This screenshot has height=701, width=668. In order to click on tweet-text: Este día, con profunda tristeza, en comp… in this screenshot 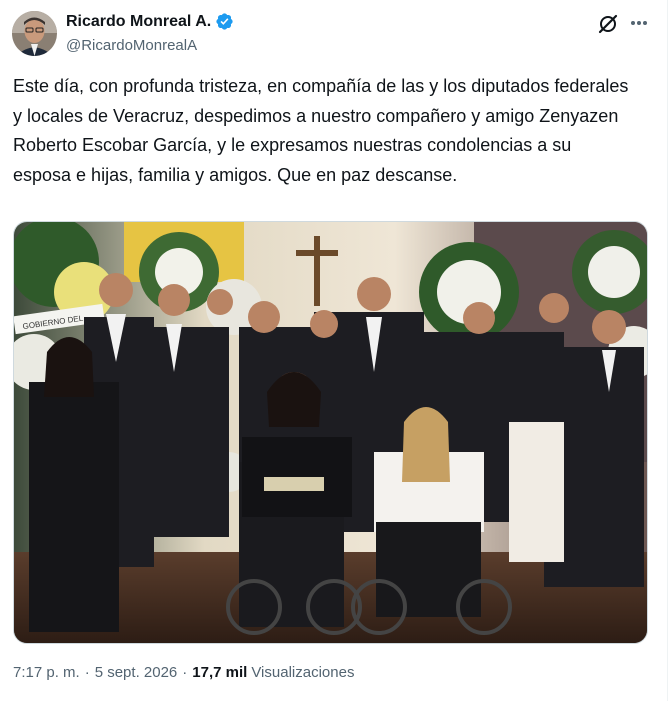, I will do `click(321, 130)`.